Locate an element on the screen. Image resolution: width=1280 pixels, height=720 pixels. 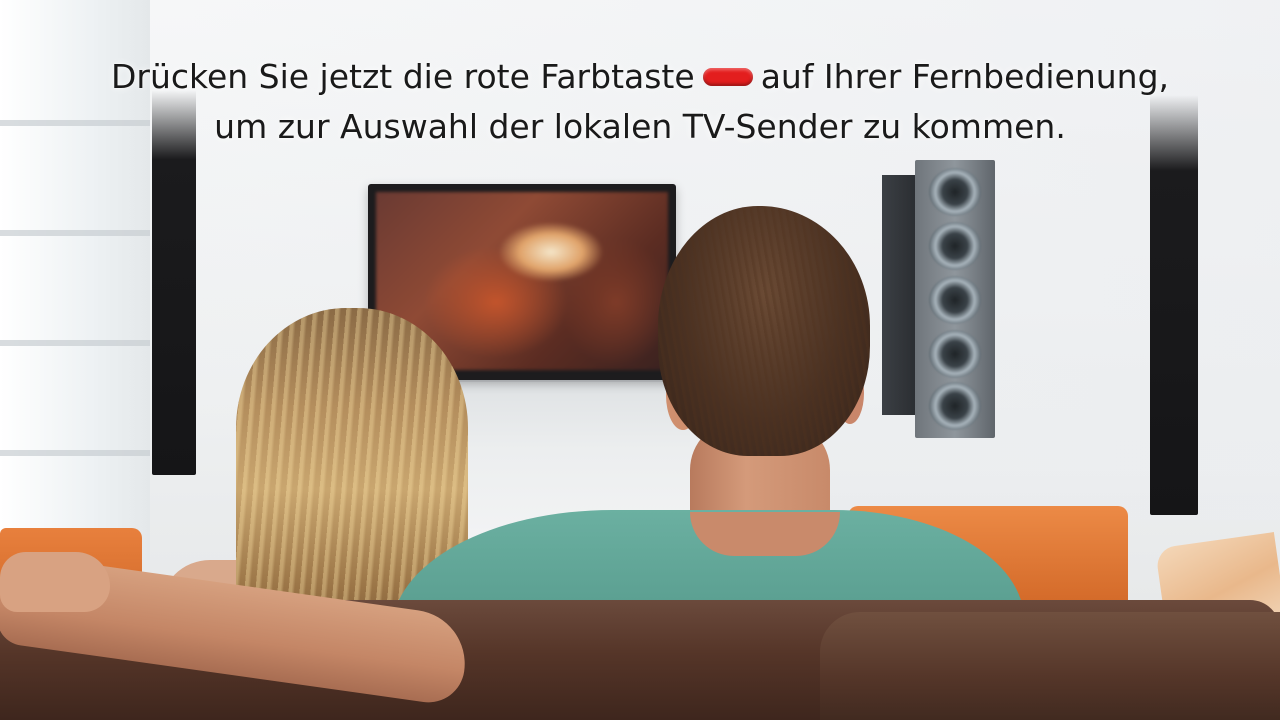
man-collar is located at coordinates (765, 534).